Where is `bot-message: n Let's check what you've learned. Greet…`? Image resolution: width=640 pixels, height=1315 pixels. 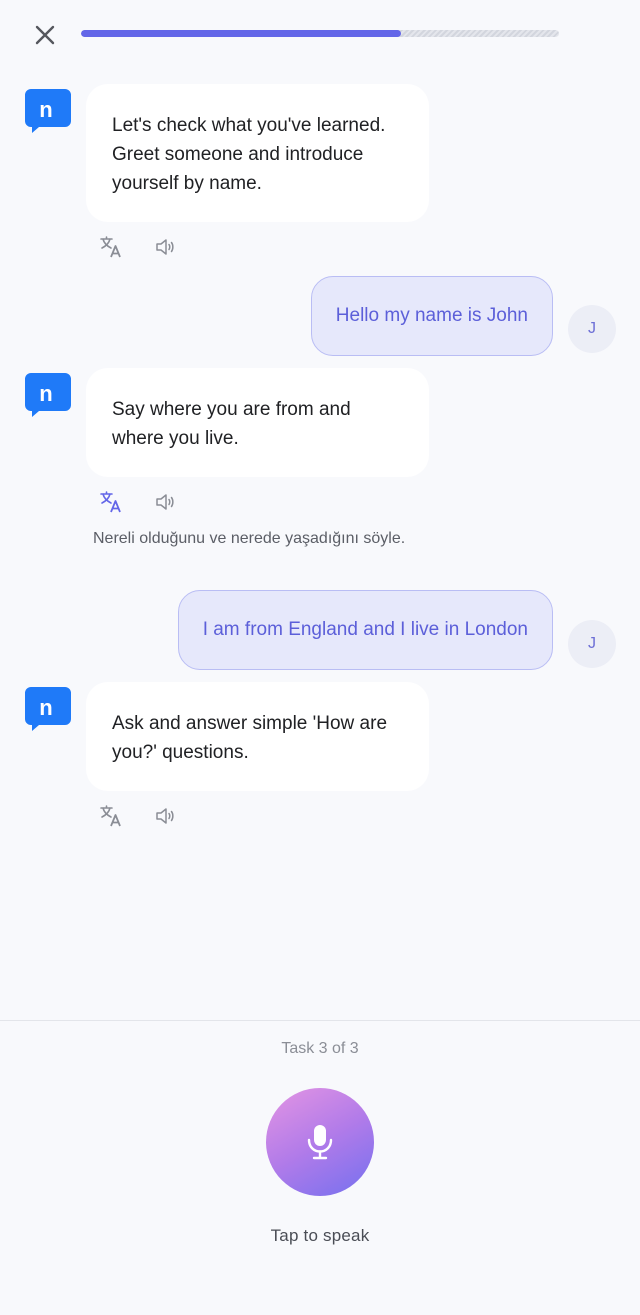 bot-message: n Let's check what you've learned. Greet… is located at coordinates (320, 174).